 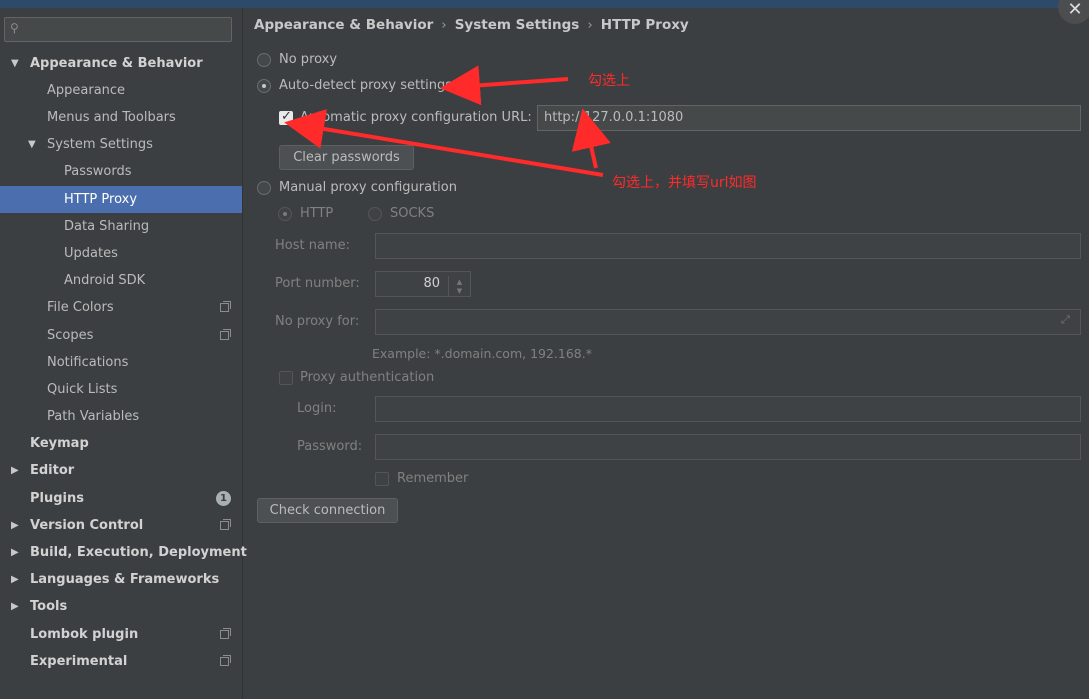 I want to click on annotation-note: 勾选上, so click(x=609, y=81).